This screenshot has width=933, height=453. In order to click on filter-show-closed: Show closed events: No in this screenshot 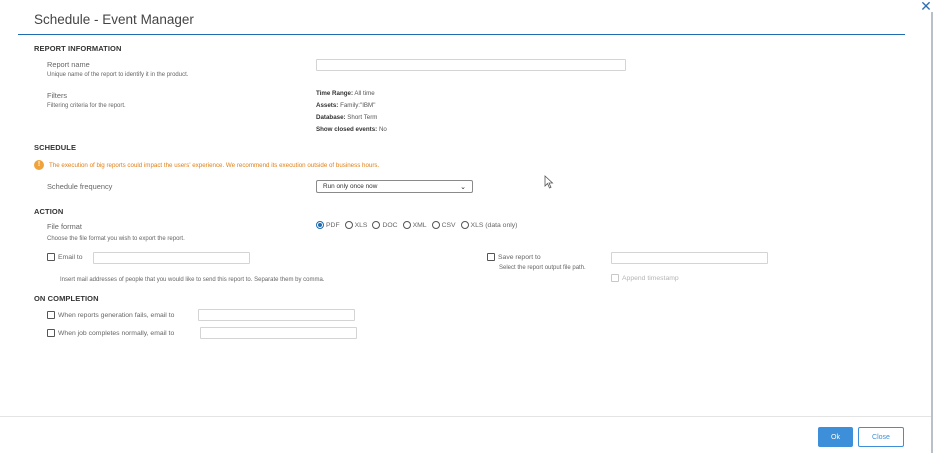, I will do `click(351, 129)`.